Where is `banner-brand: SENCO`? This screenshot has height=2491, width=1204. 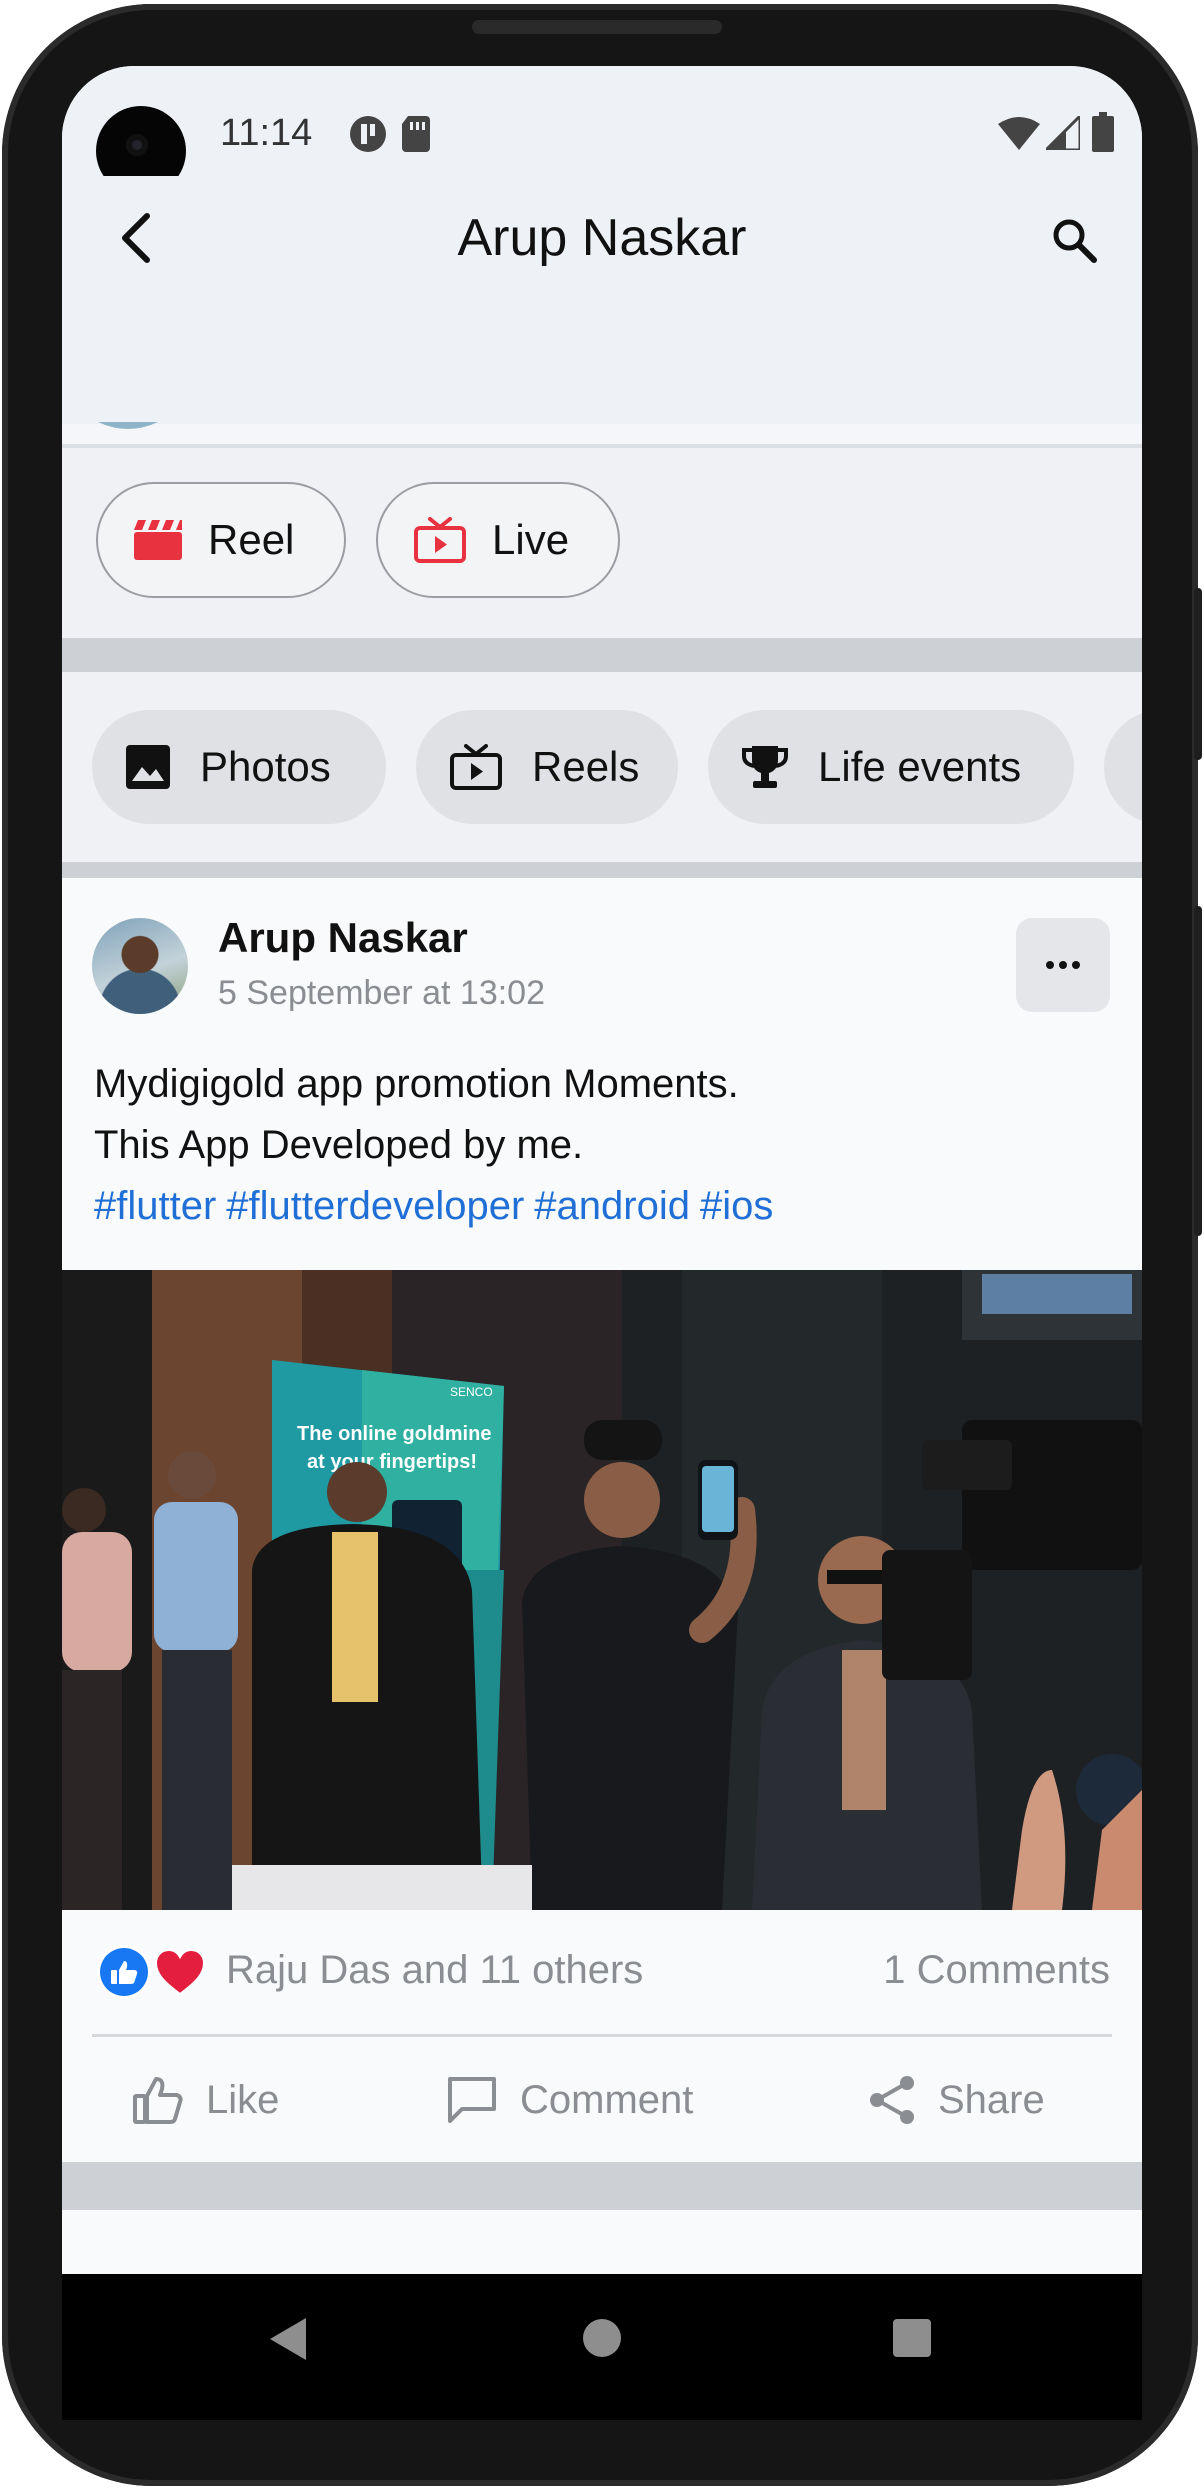 banner-brand: SENCO is located at coordinates (471, 1392).